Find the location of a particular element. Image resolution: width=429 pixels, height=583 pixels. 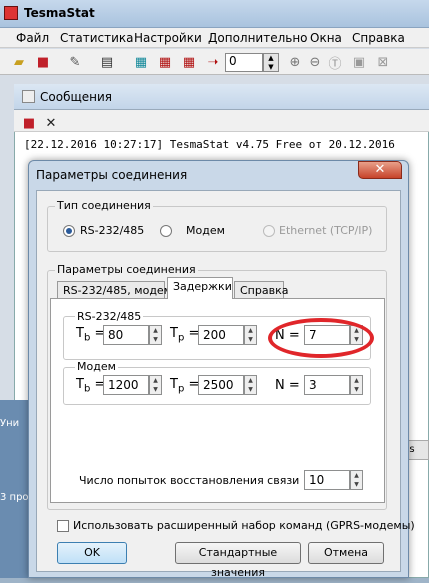

radio-rs232 is located at coordinates (69, 231).